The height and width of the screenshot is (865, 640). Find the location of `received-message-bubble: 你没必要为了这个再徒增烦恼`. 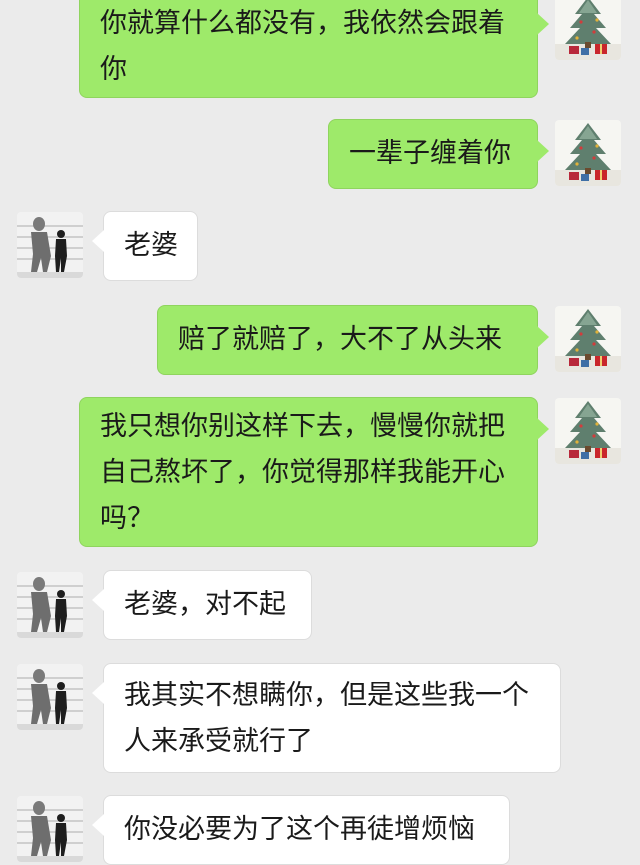

received-message-bubble: 你没必要为了这个再徒增烦恼 is located at coordinates (301, 830).